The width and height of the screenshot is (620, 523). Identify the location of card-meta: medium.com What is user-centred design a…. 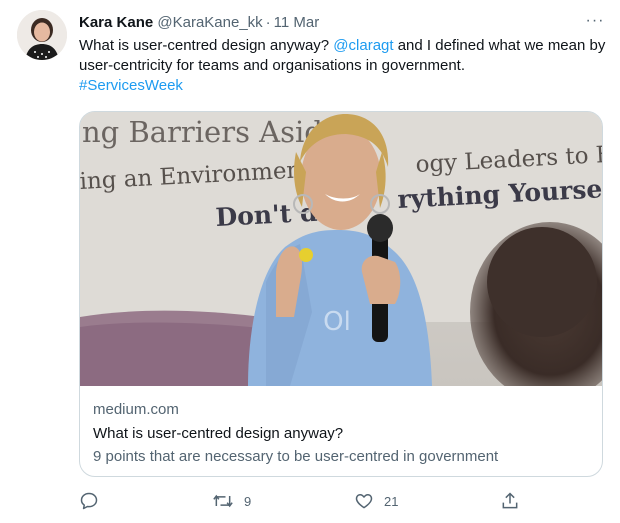
(342, 433).